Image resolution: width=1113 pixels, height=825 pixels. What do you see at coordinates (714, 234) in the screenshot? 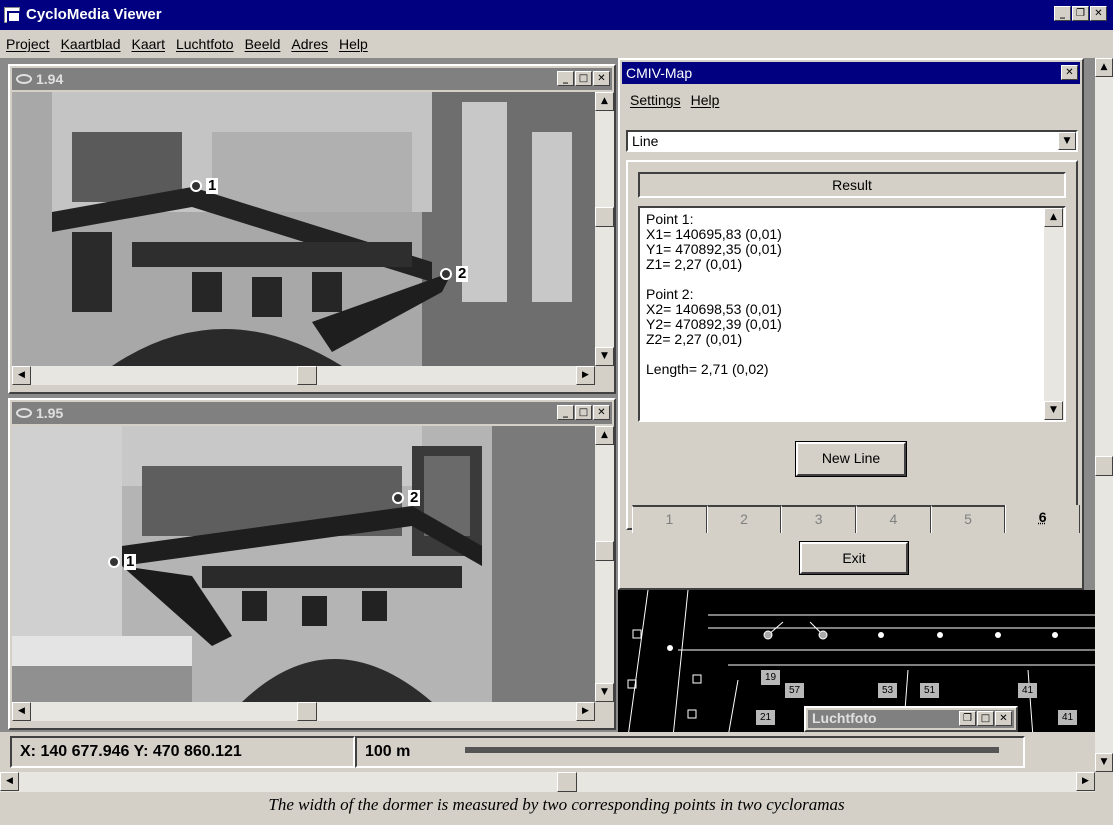
I see `result-line: X1= 140695,83 (0,01)` at bounding box center [714, 234].